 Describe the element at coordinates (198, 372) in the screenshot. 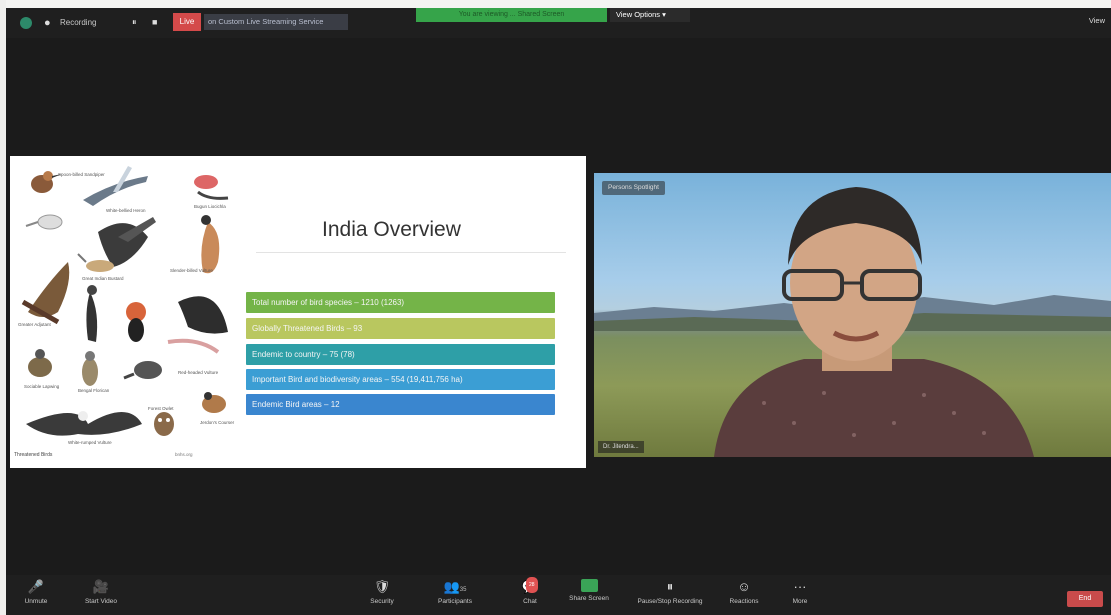

I see `bird-label: Red-headed Vulture` at that location.